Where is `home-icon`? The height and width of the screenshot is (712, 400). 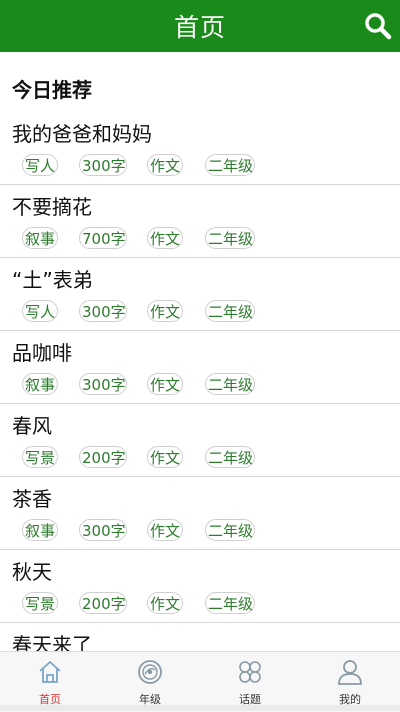
home-icon is located at coordinates (50, 672).